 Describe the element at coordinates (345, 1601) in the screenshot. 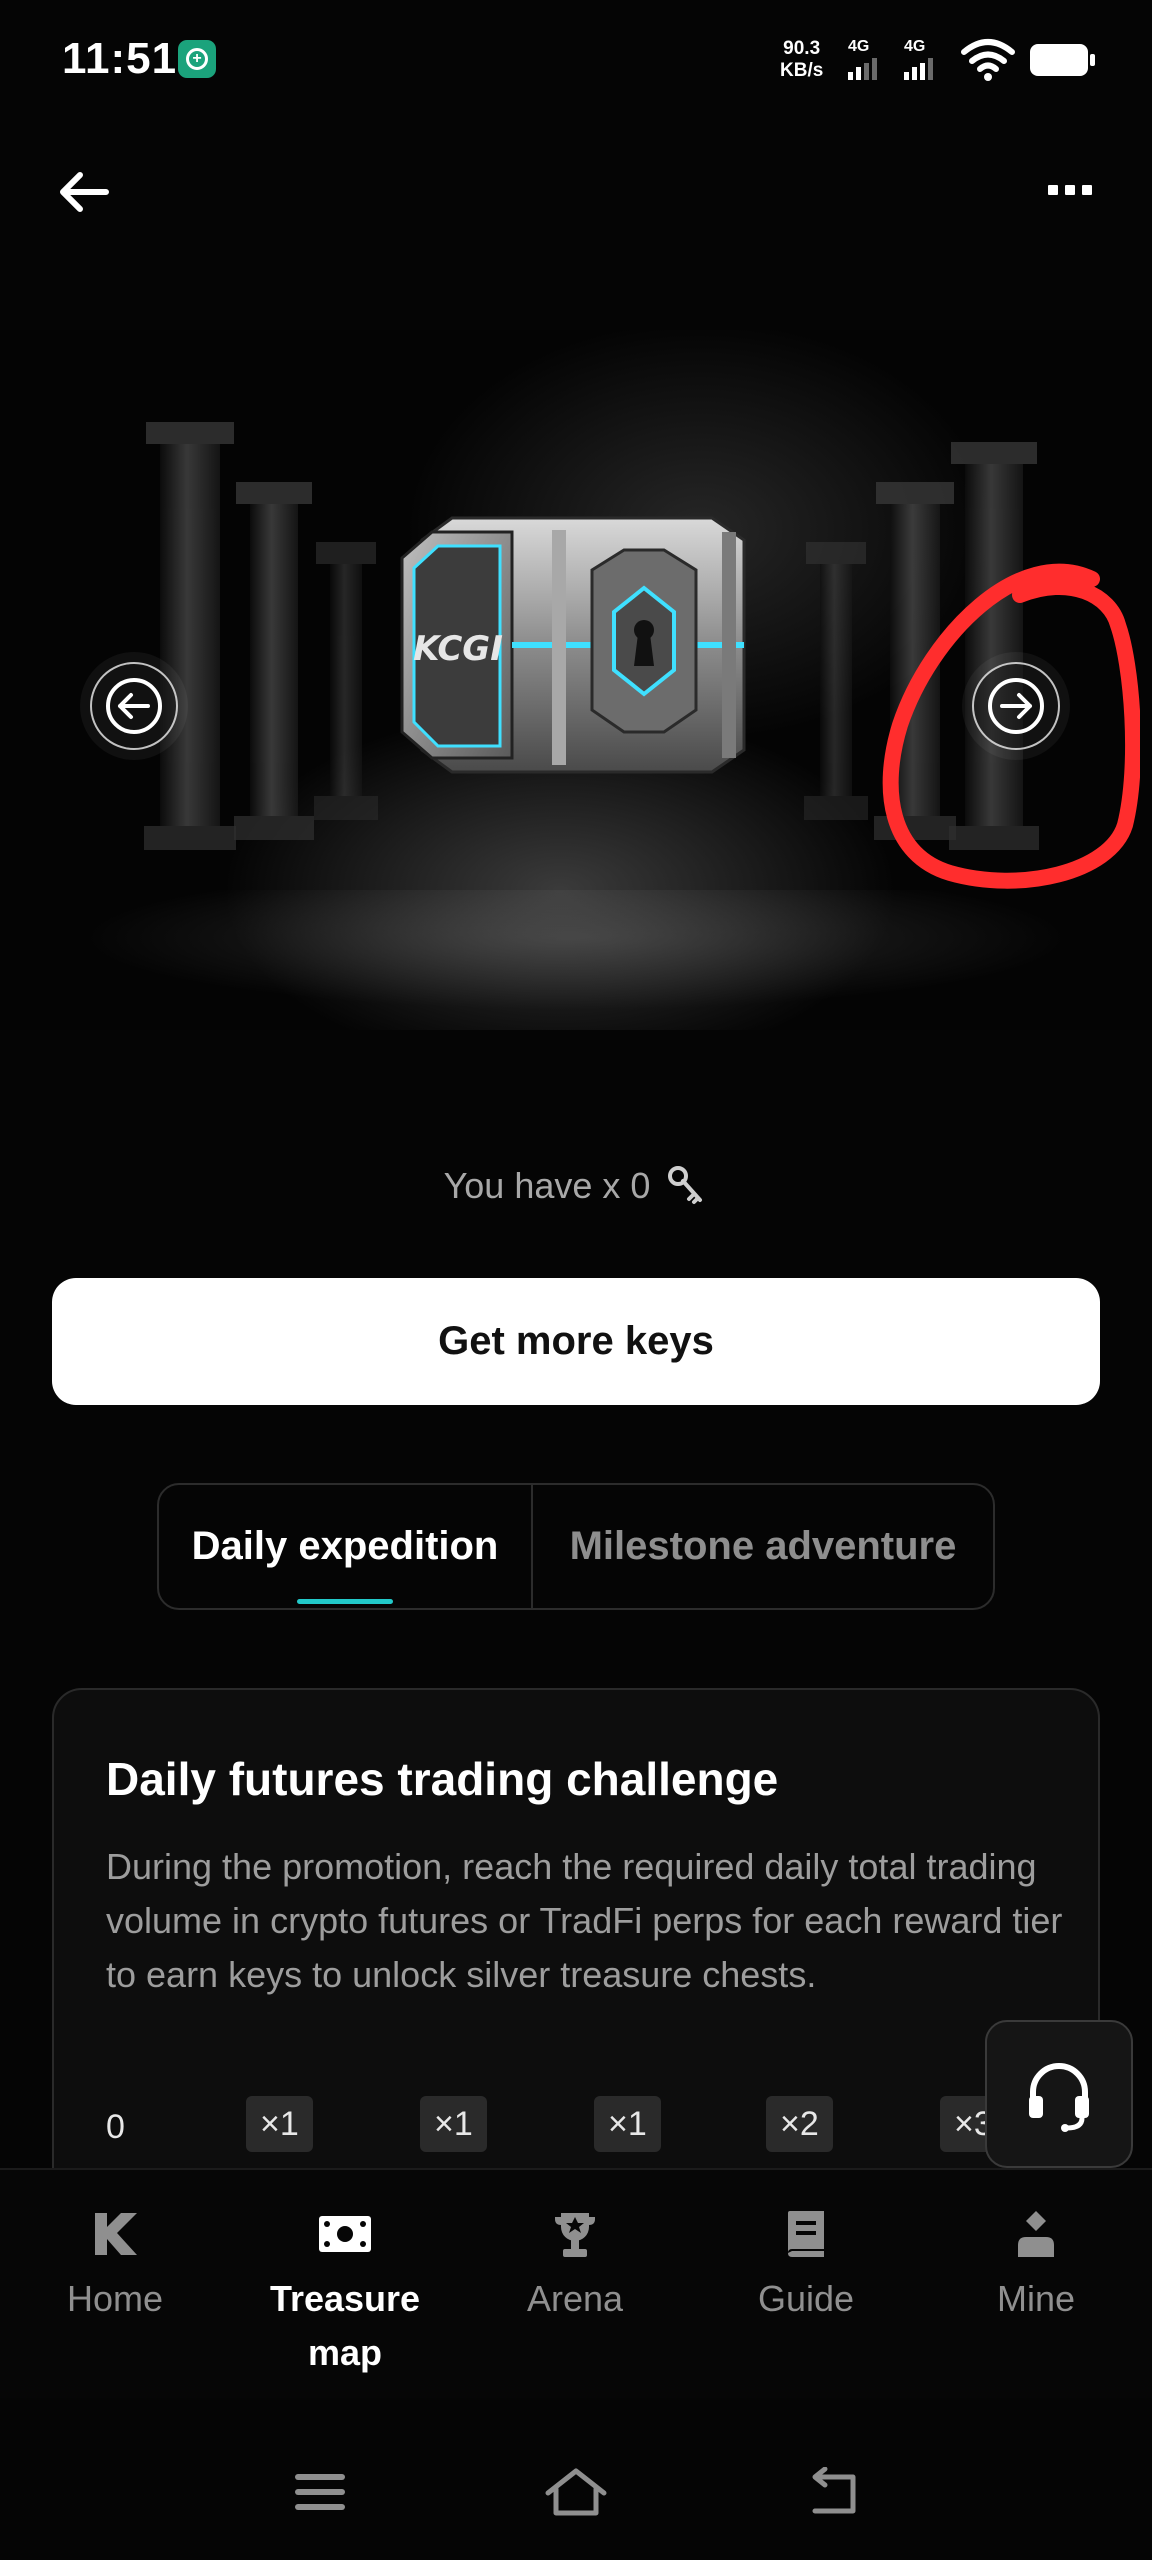

I see `active-tab-indicator` at that location.